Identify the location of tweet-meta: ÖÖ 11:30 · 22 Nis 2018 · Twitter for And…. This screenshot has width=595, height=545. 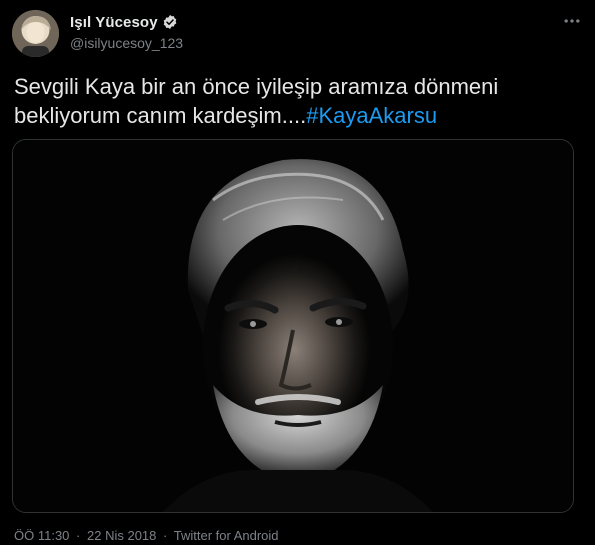
(146, 535).